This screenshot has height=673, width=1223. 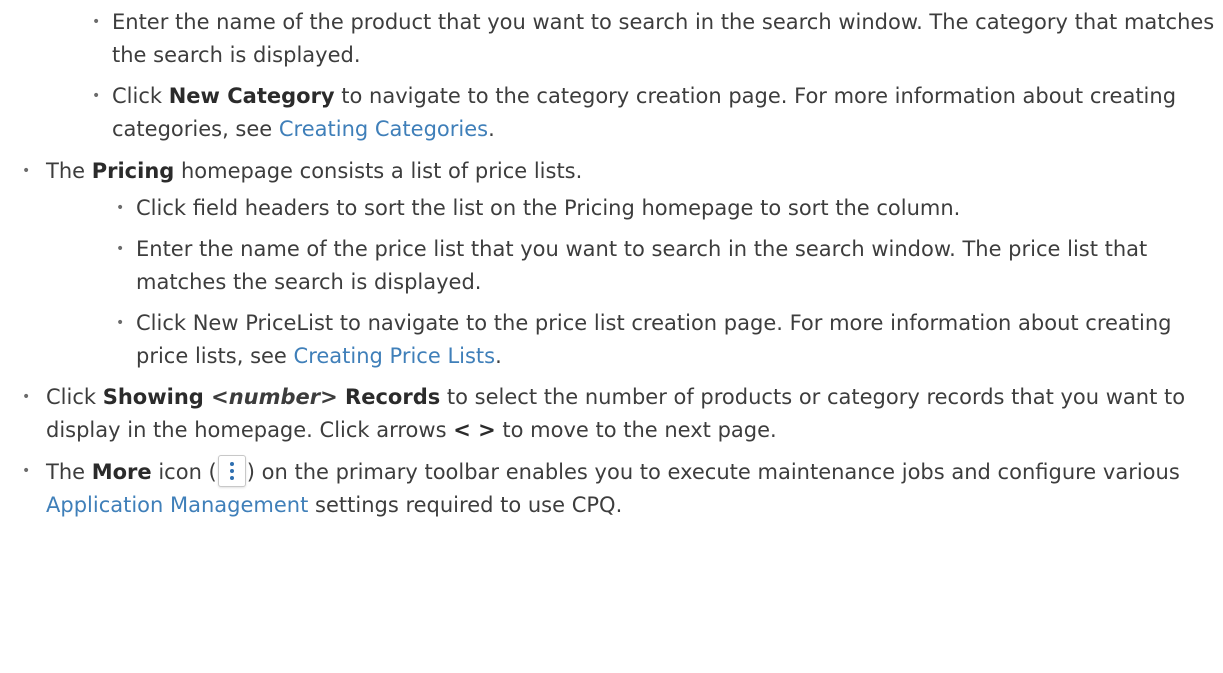 What do you see at coordinates (465, 505) in the screenshot?
I see `more-post-text: settings required to use CPQ.` at bounding box center [465, 505].